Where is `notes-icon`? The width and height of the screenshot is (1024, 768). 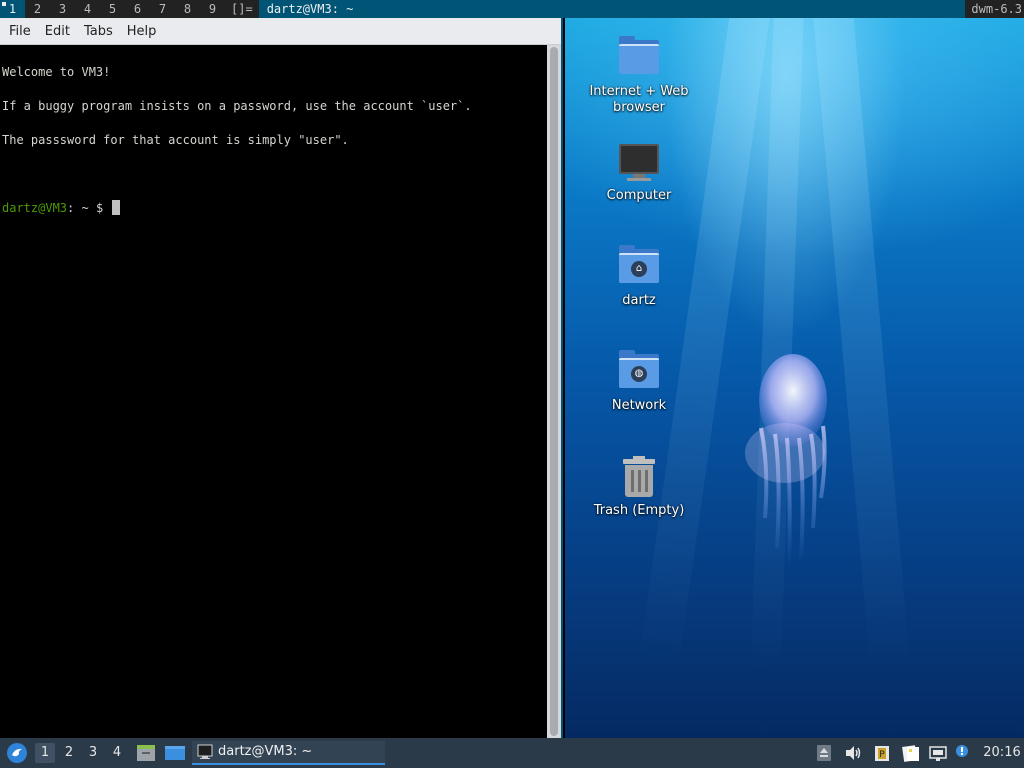
notes-icon is located at coordinates (911, 753).